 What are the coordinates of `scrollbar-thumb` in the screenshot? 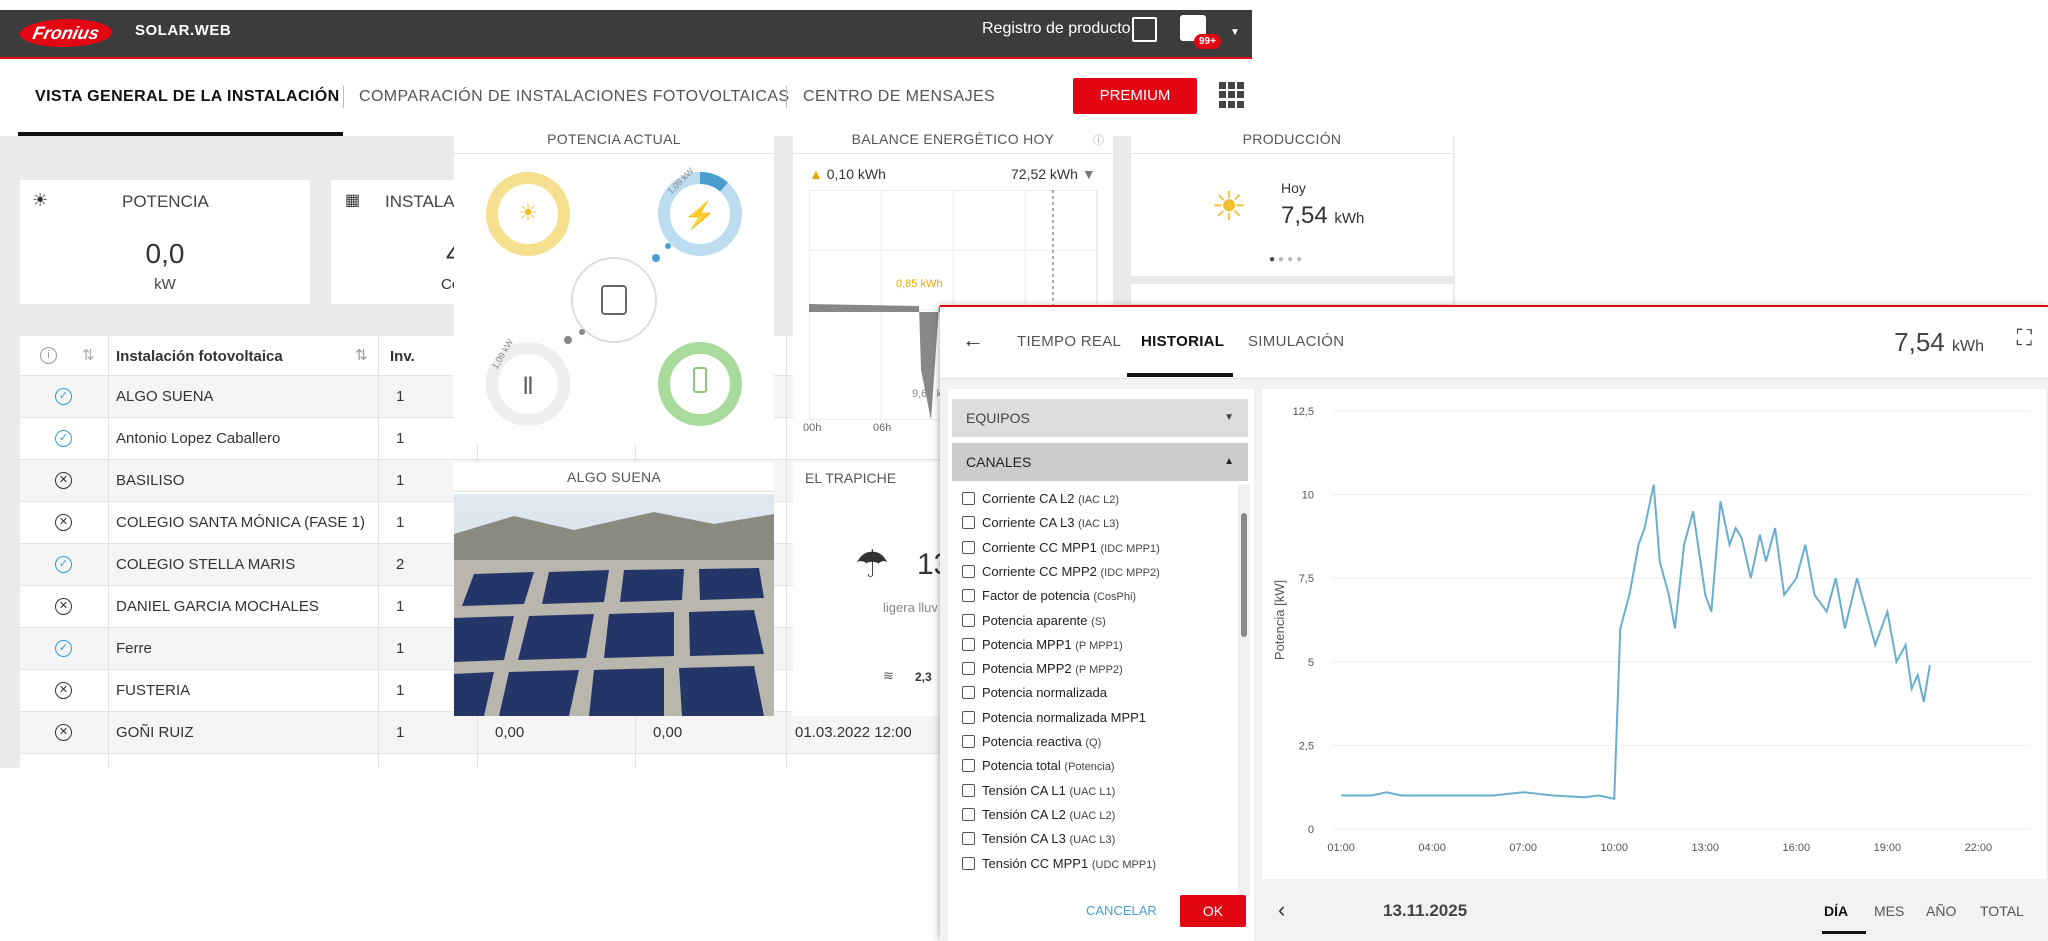 It's located at (1244, 575).